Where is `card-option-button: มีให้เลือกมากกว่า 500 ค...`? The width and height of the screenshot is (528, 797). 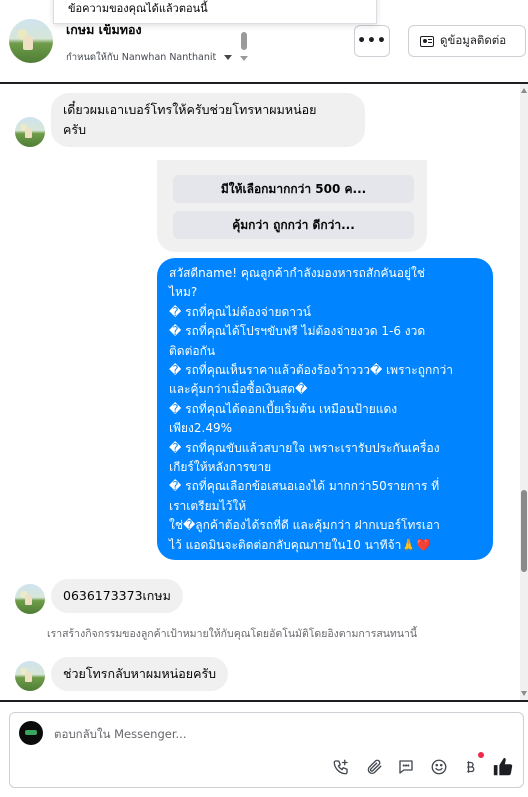
card-option-button: มีให้เลือกมากกว่า 500 ค... is located at coordinates (293, 189).